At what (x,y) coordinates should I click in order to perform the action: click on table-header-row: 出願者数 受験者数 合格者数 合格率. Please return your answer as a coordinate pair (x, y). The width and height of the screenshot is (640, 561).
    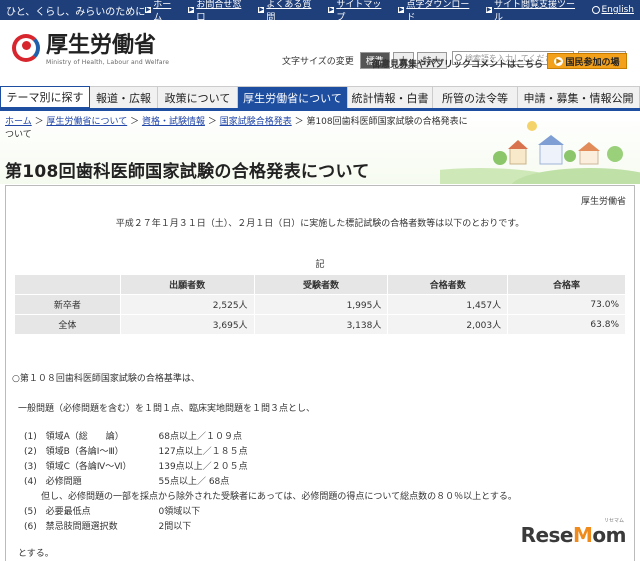
    Looking at the image, I should click on (320, 284).